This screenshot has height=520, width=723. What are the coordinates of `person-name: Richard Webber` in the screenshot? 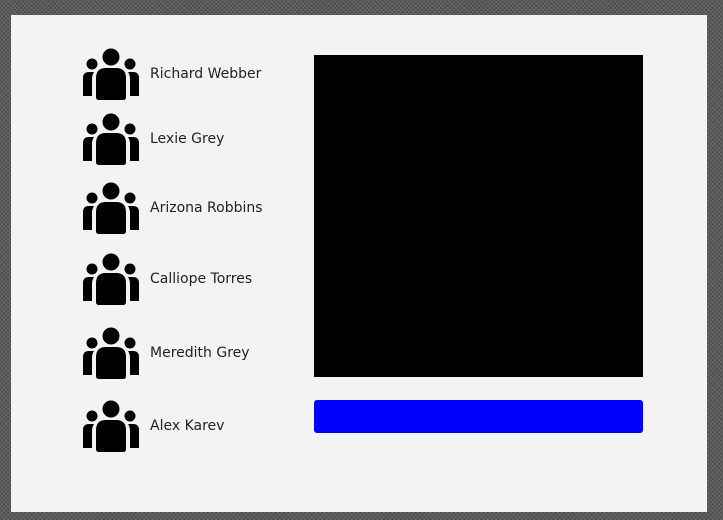 It's located at (206, 74).